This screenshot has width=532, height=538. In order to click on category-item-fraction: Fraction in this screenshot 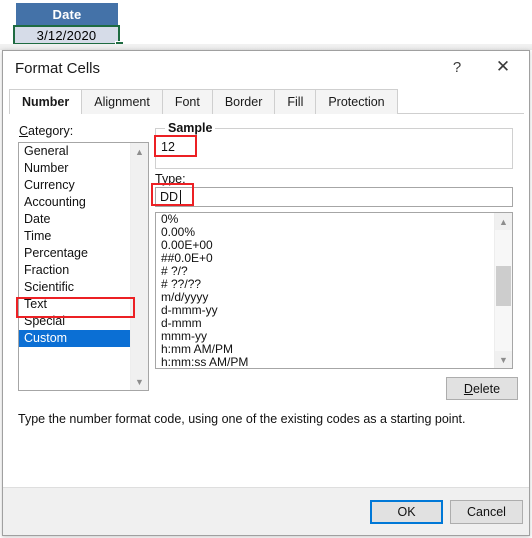, I will do `click(75, 270)`.